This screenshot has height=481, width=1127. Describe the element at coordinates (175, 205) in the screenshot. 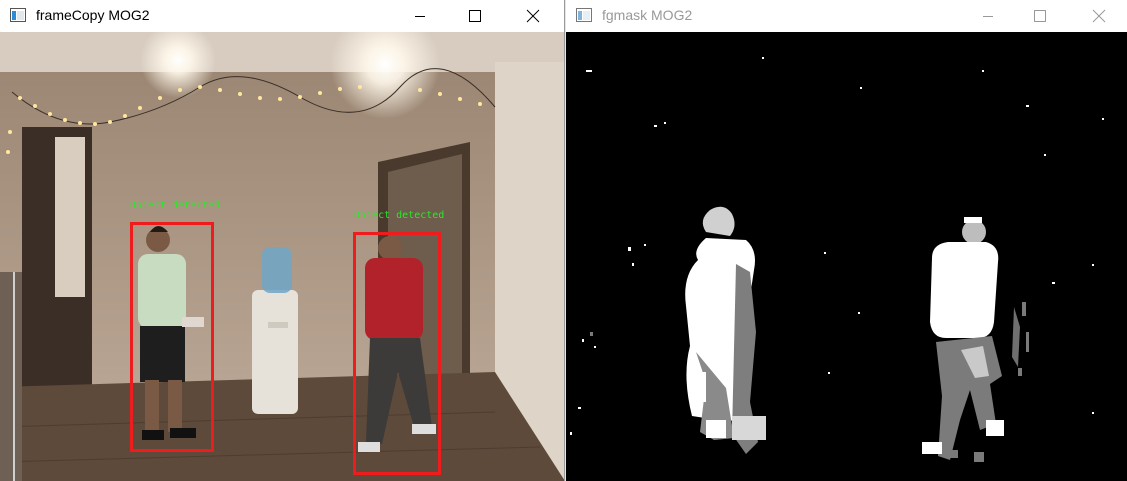

I see `detection-label-1: Object detected` at that location.